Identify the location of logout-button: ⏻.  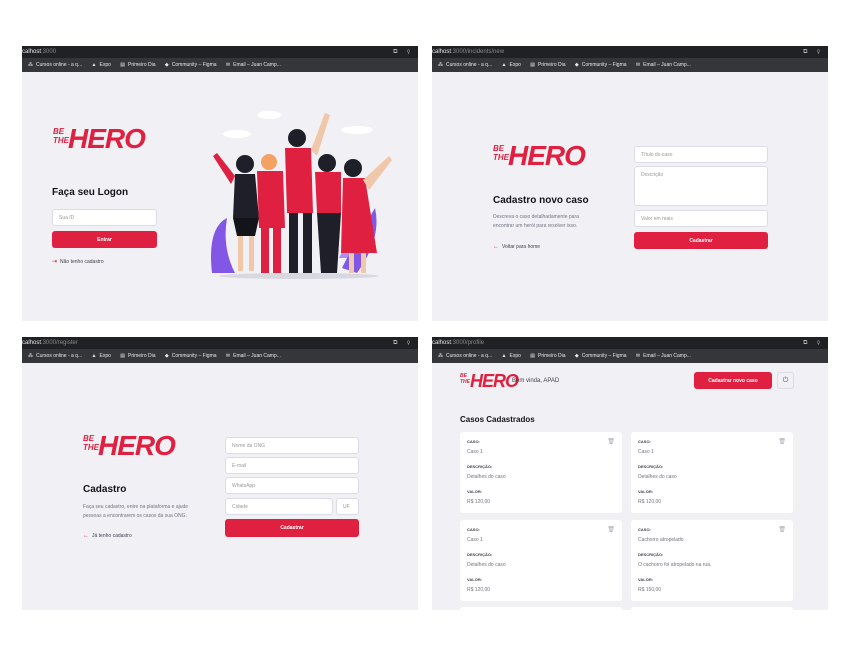
(785, 380).